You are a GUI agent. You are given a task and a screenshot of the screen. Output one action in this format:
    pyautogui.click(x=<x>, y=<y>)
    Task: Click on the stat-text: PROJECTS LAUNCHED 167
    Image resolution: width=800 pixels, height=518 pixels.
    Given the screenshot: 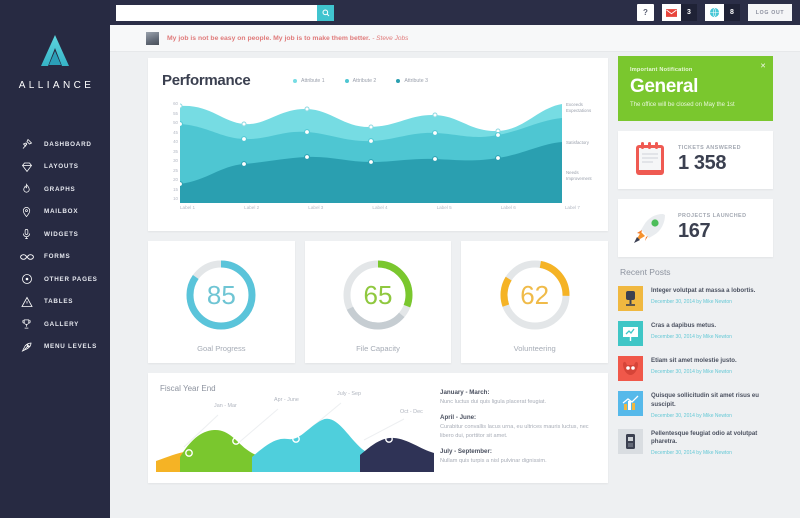 What is the action you would take?
    pyautogui.click(x=712, y=228)
    